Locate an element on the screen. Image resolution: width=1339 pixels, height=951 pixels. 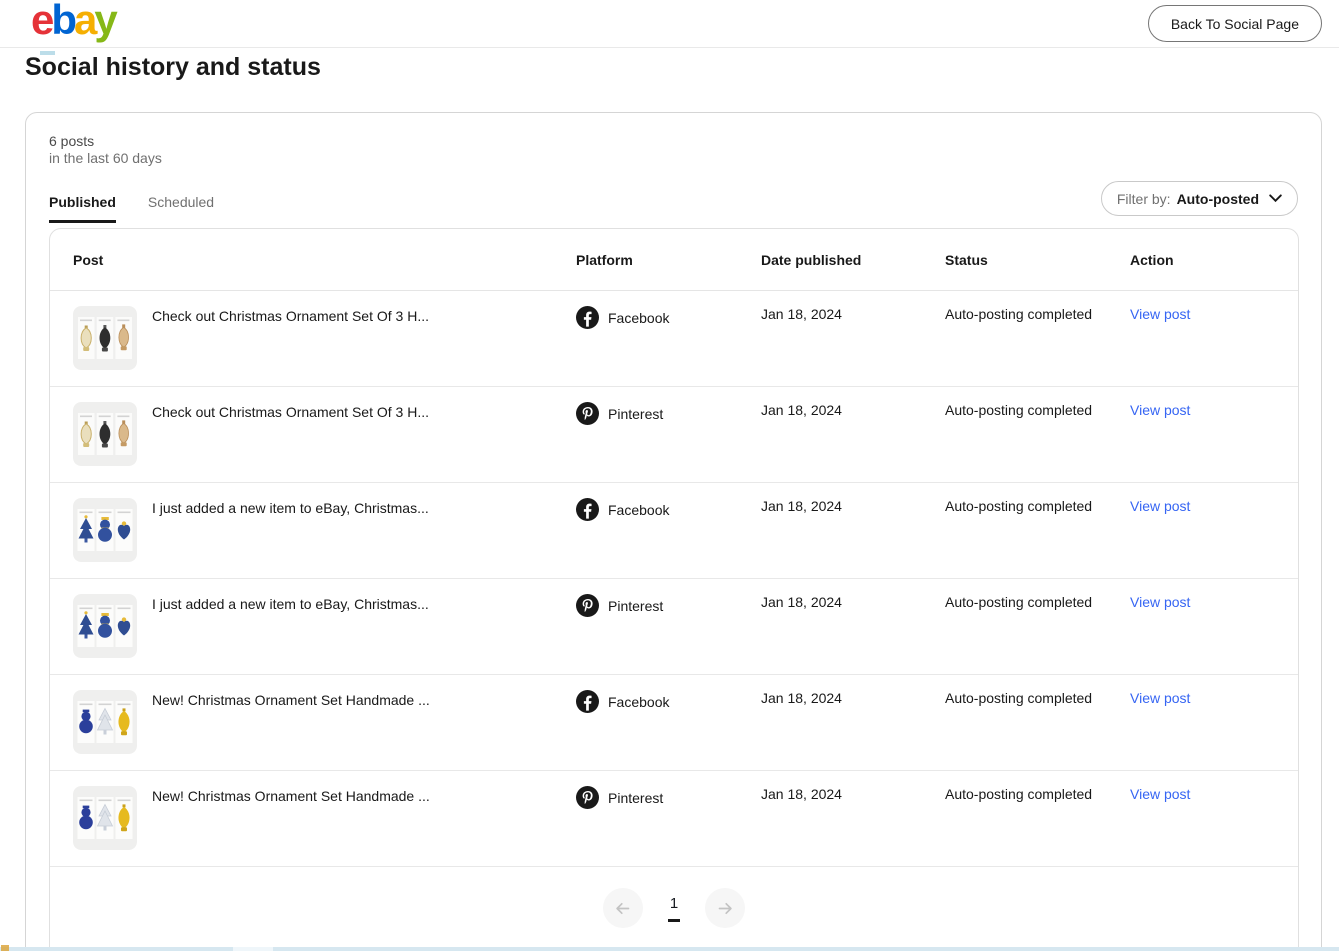
chevron-down-icon is located at coordinates (1275, 198).